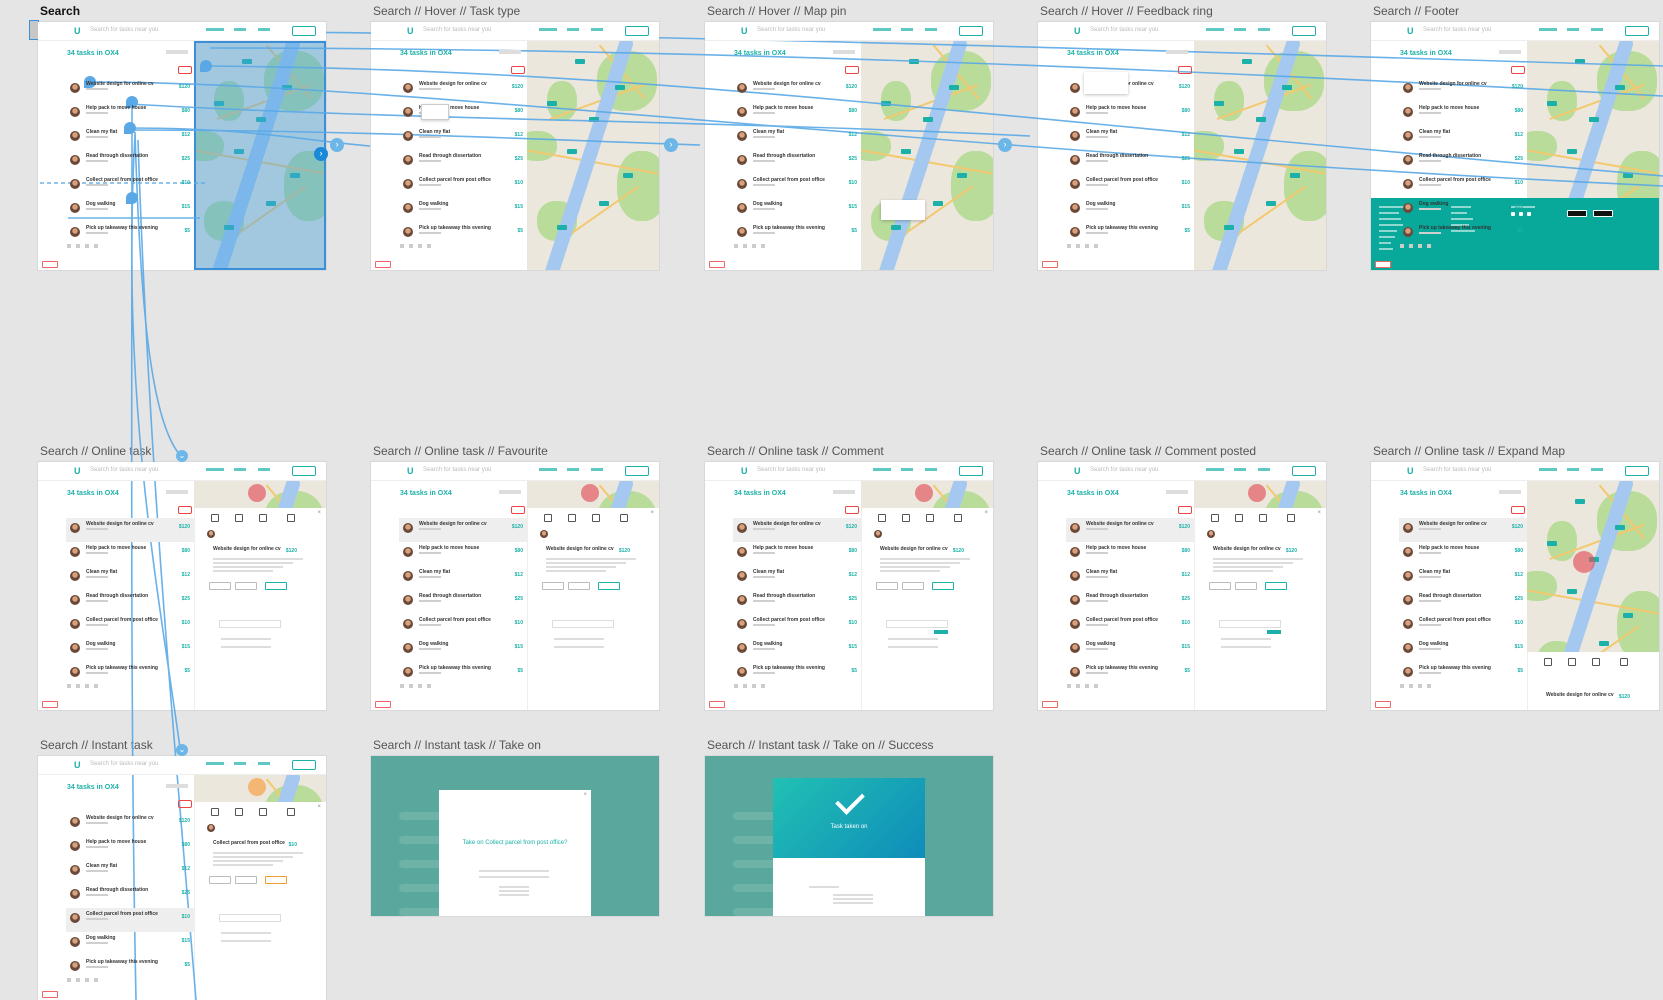  Describe the element at coordinates (583, 624) in the screenshot. I see `comment-input` at that location.